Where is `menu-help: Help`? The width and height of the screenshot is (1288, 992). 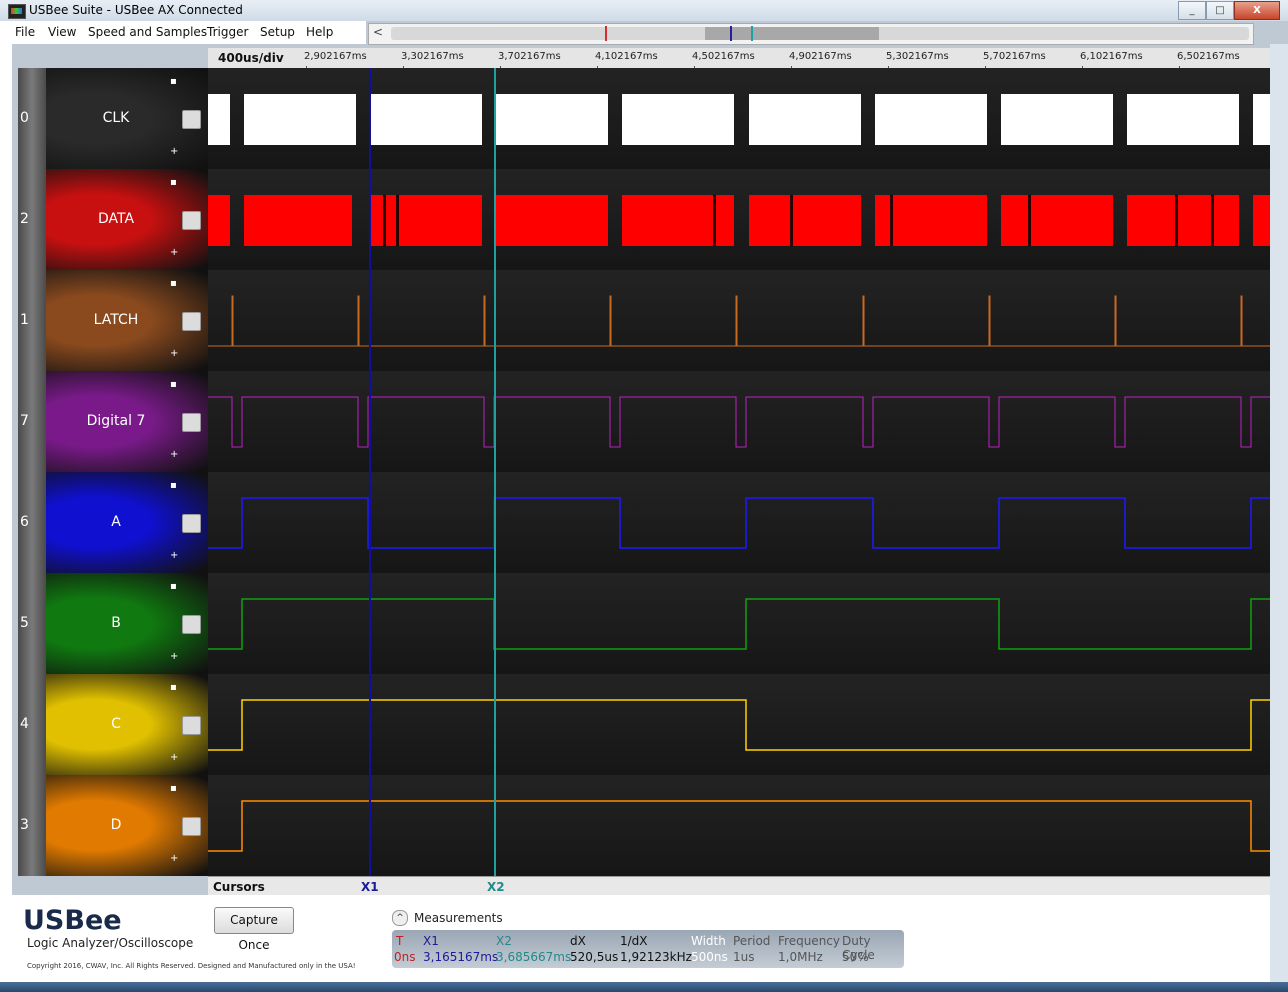
menu-help: Help is located at coordinates (319, 32).